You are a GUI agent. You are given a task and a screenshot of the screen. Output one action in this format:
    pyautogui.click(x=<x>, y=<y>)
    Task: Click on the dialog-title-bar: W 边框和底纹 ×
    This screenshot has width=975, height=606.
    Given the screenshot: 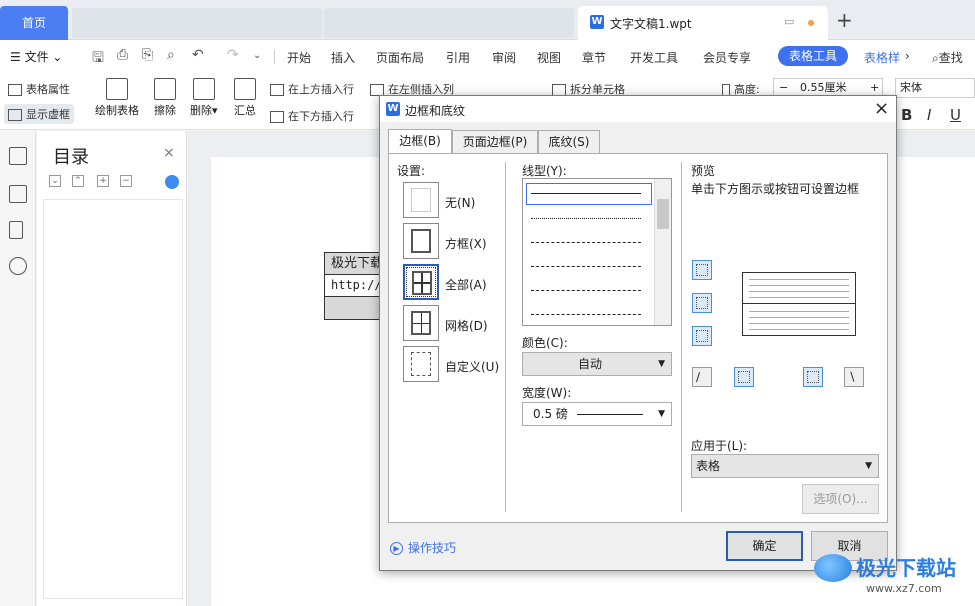 What is the action you would take?
    pyautogui.click(x=638, y=109)
    